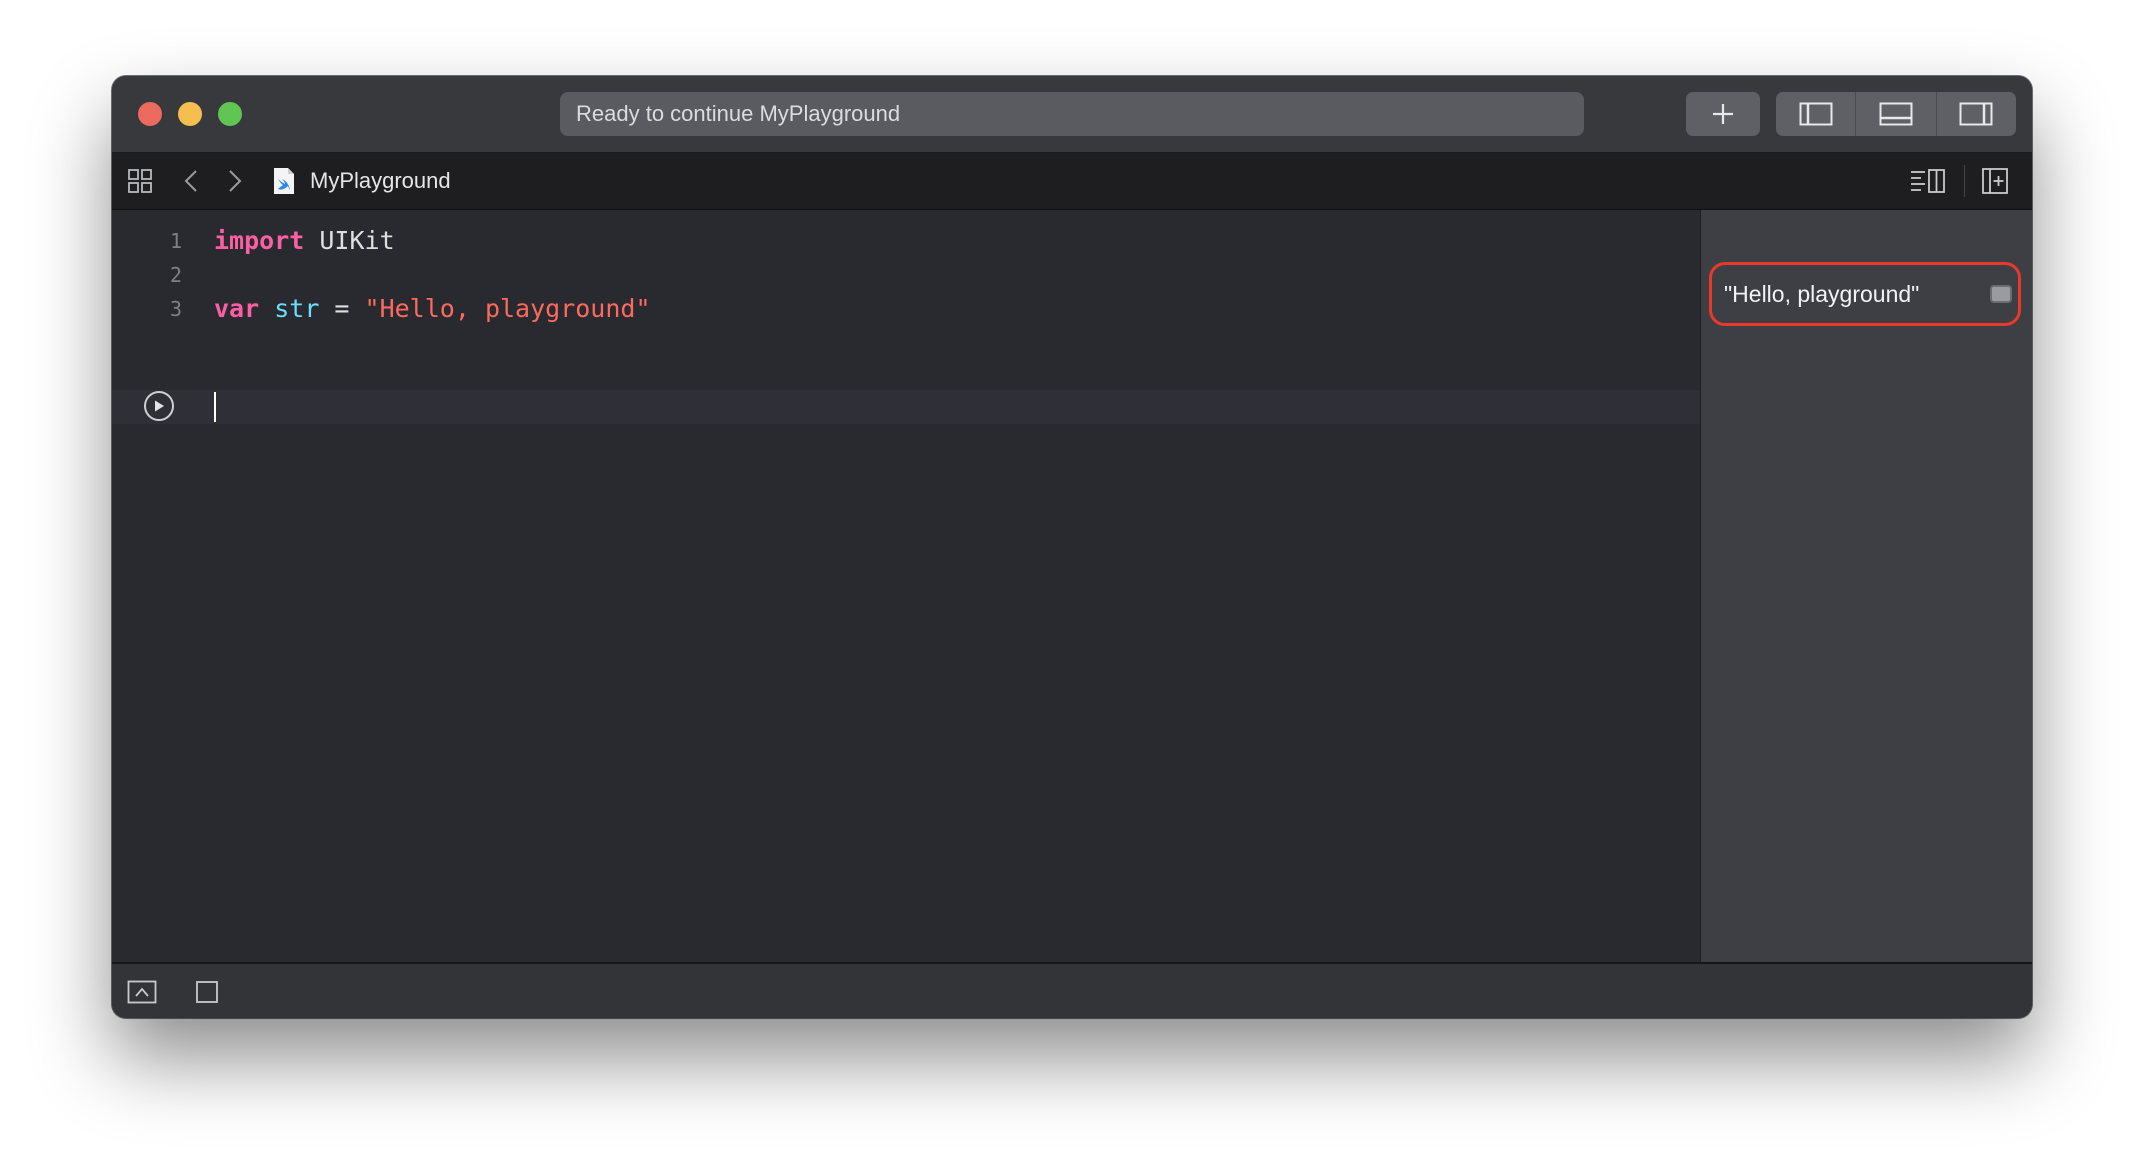 This screenshot has height=1166, width=2144. I want to click on line-number: 2, so click(175, 275).